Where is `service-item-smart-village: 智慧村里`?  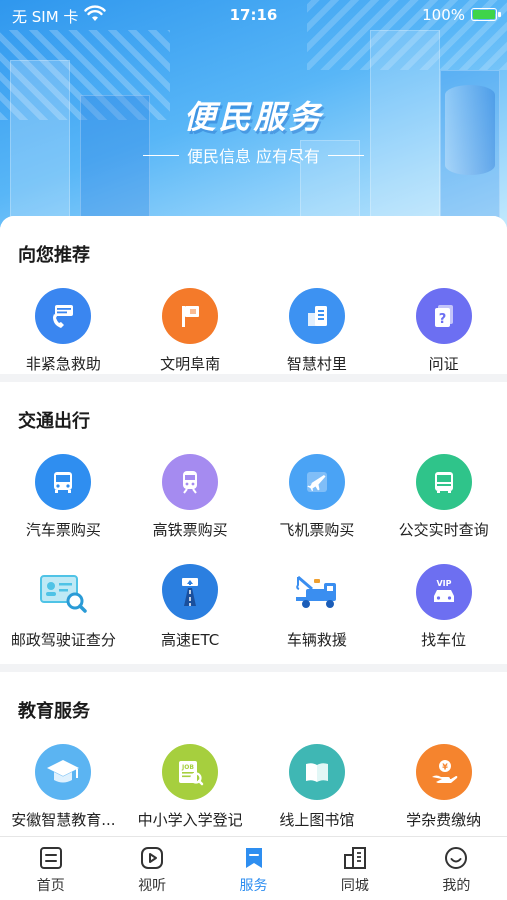
service-item-smart-village: 智慧村里 is located at coordinates (317, 332).